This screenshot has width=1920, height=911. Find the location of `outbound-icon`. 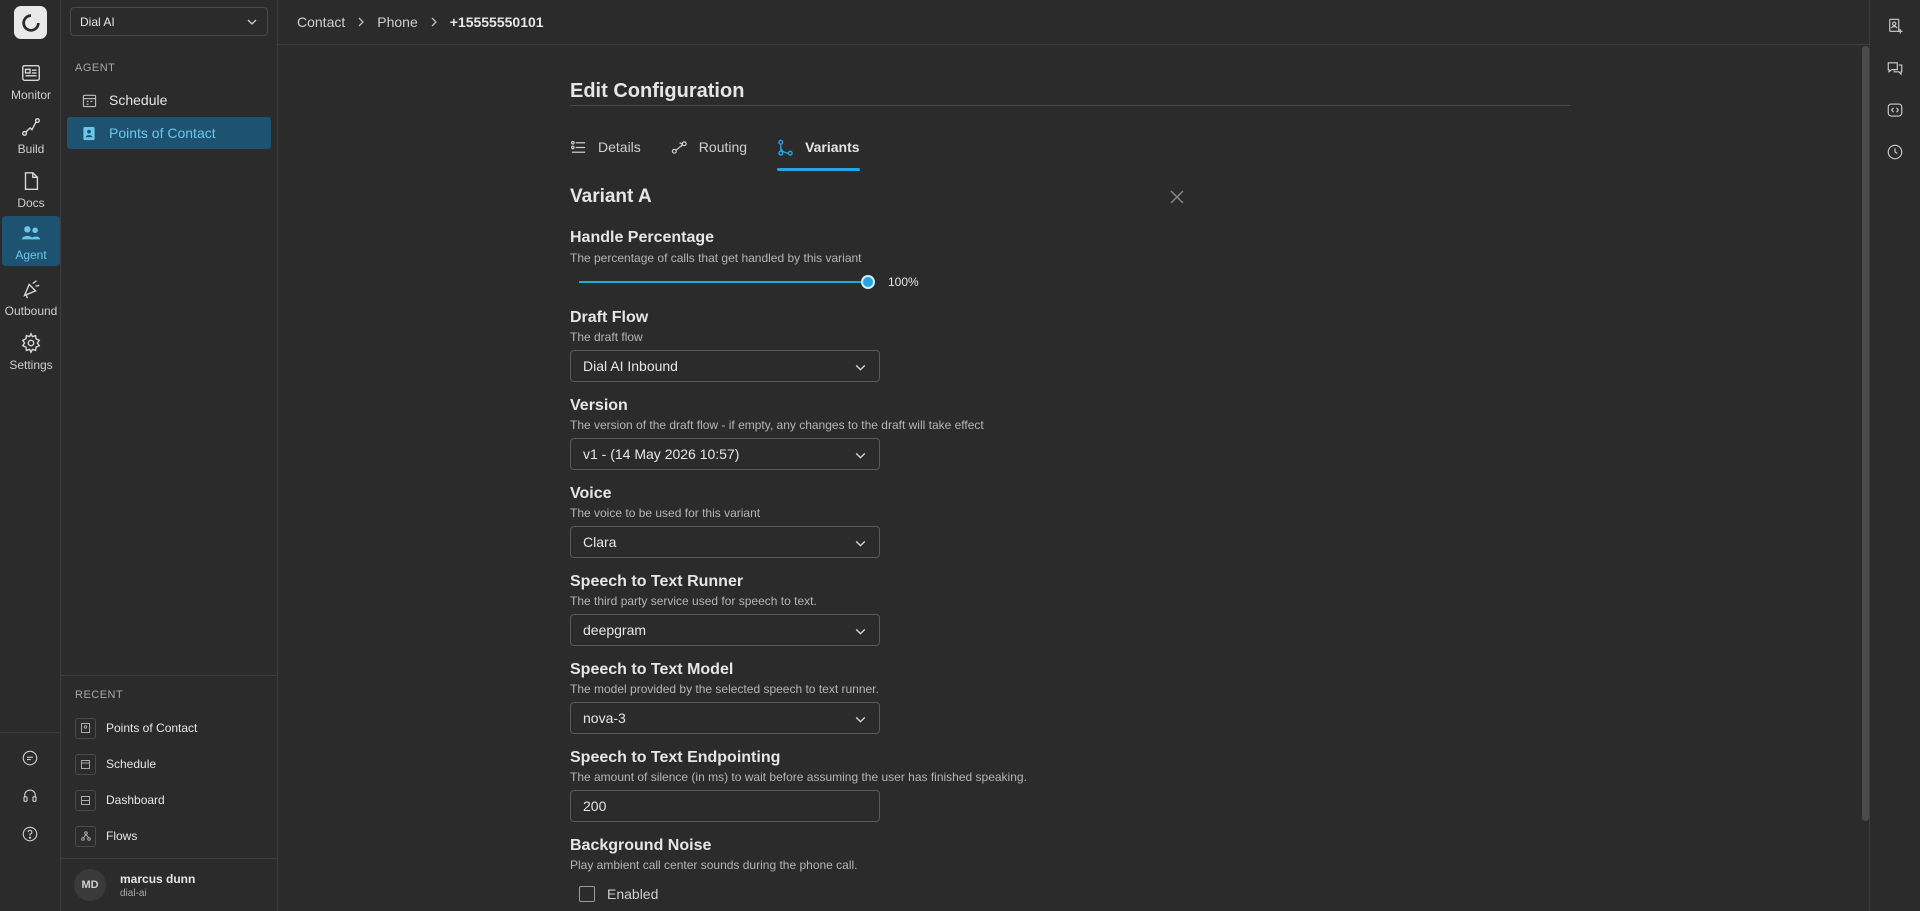

outbound-icon is located at coordinates (31, 289).